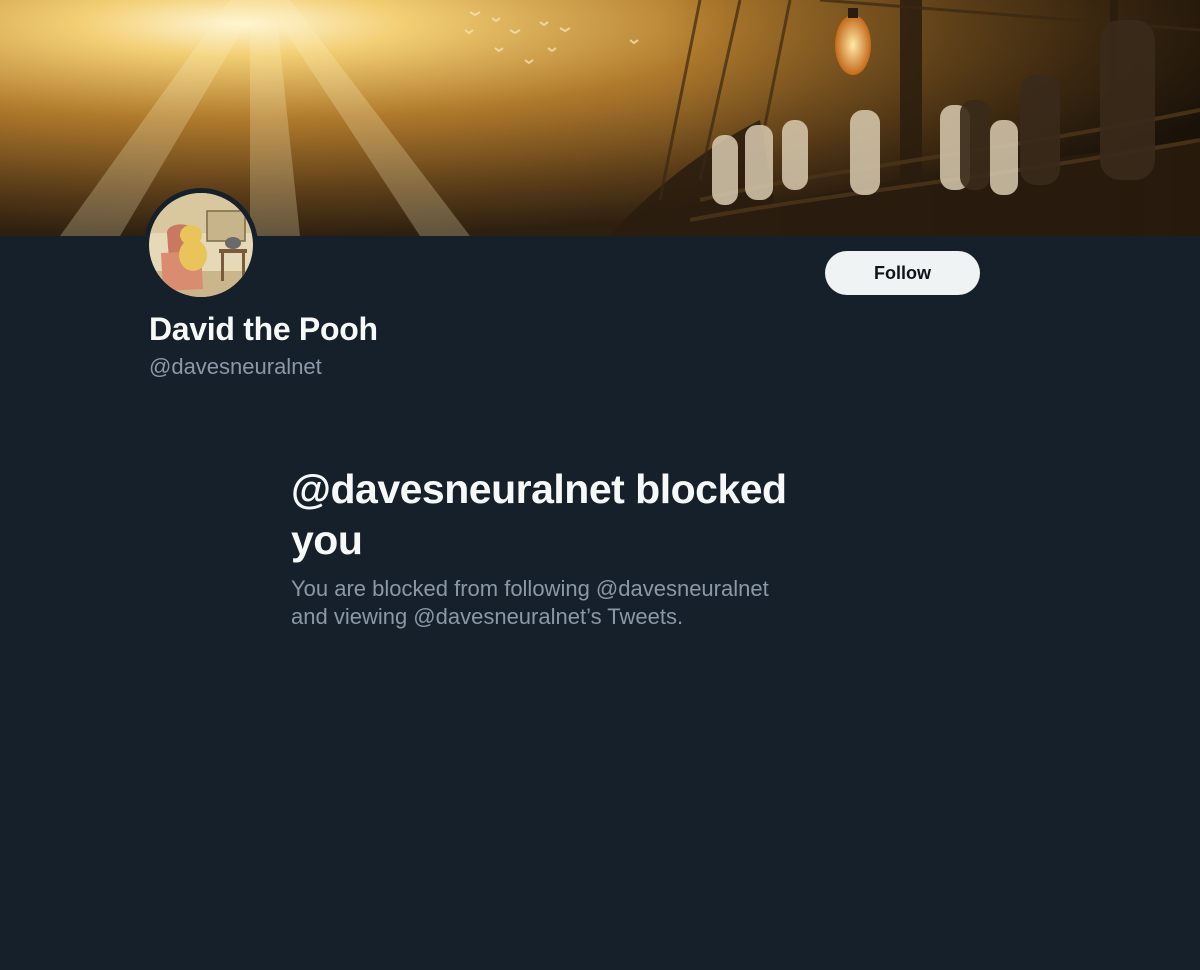  What do you see at coordinates (539, 514) in the screenshot?
I see `blocked-title: @davesneuralnet blocked you` at bounding box center [539, 514].